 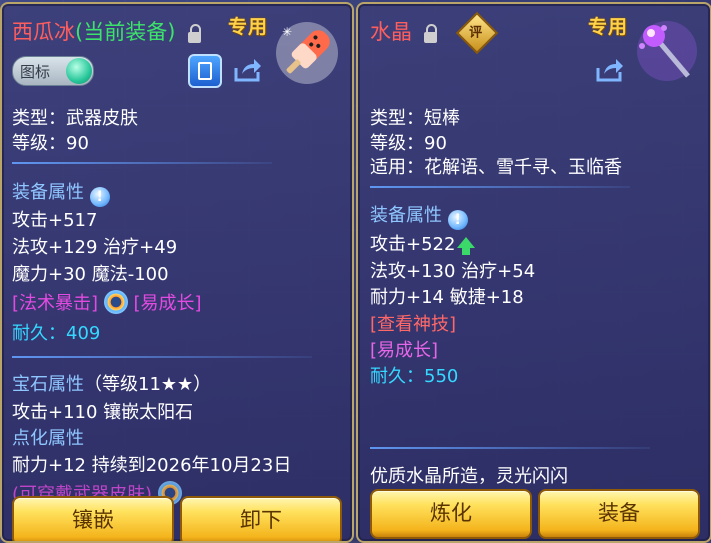 What do you see at coordinates (404, 349) in the screenshot?
I see `right-special: [易成长]` at bounding box center [404, 349].